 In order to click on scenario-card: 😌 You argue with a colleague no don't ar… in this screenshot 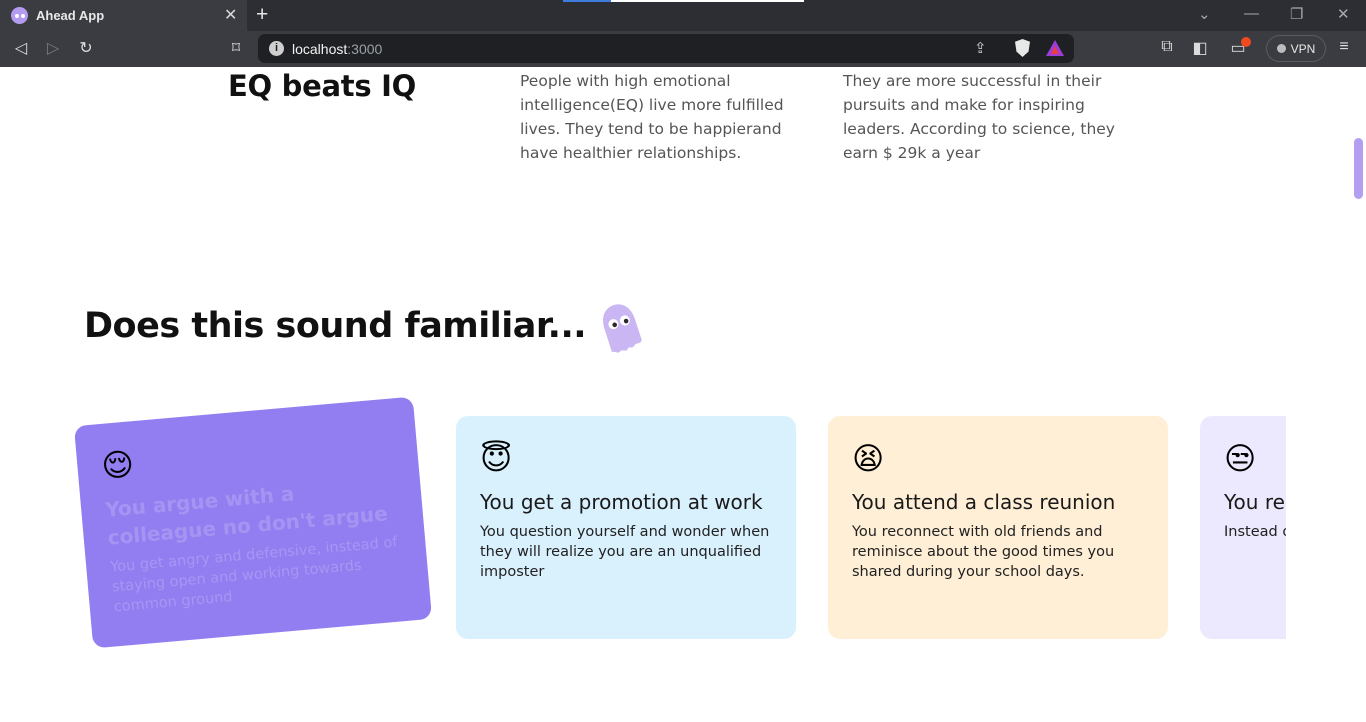, I will do `click(253, 522)`.